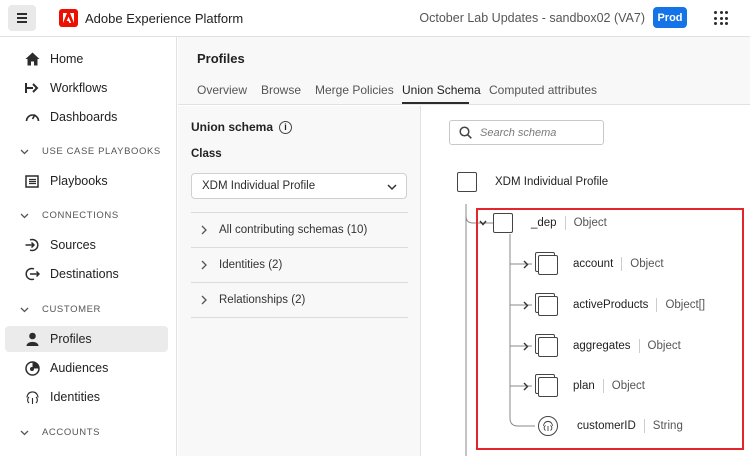 This screenshot has height=456, width=750. What do you see at coordinates (32, 368) in the screenshot?
I see `audiences-icon` at bounding box center [32, 368].